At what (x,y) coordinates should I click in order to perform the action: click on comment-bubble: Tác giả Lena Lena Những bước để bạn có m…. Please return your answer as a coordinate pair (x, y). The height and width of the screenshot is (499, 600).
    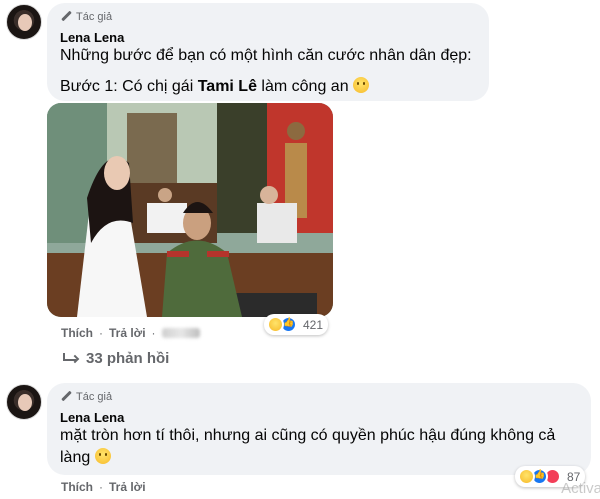
    Looking at the image, I should click on (268, 52).